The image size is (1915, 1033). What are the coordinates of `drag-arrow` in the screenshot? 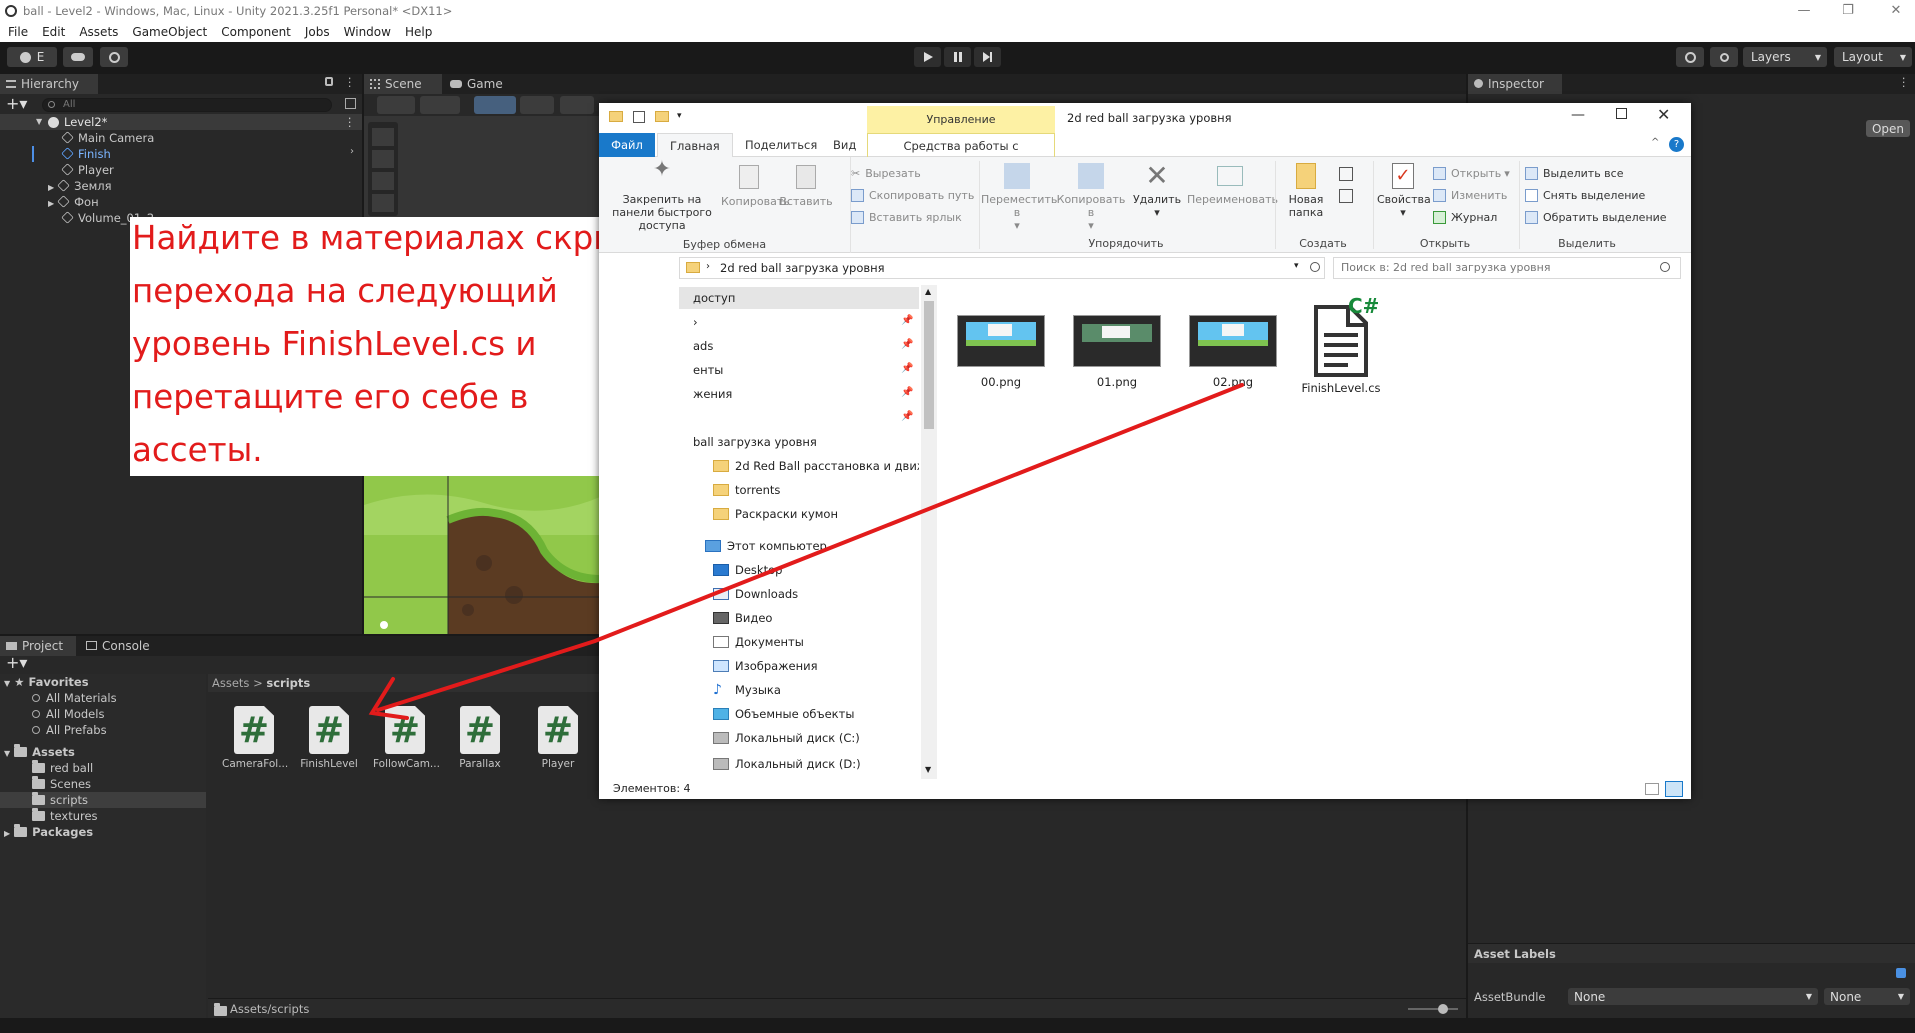 It's located at (806, 551).